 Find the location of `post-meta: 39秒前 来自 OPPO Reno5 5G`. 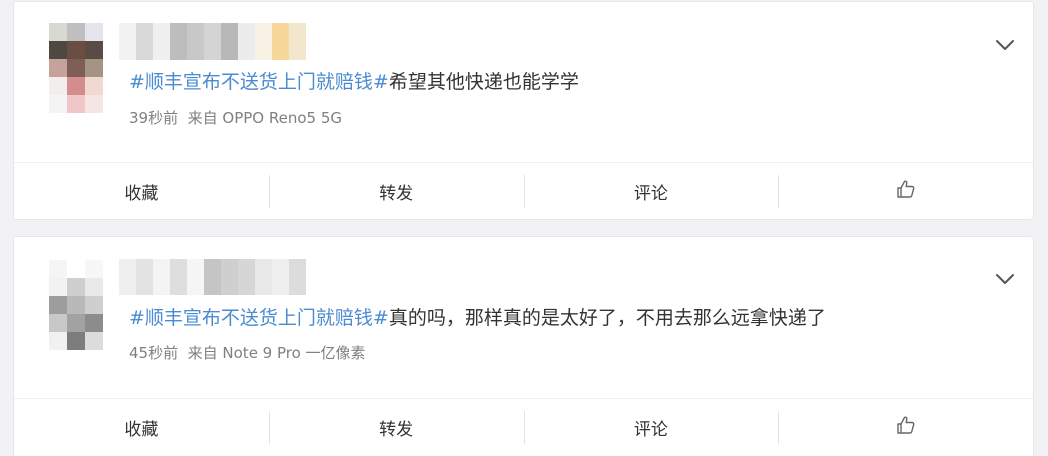

post-meta: 39秒前 来自 OPPO Reno5 5G is located at coordinates (235, 118).